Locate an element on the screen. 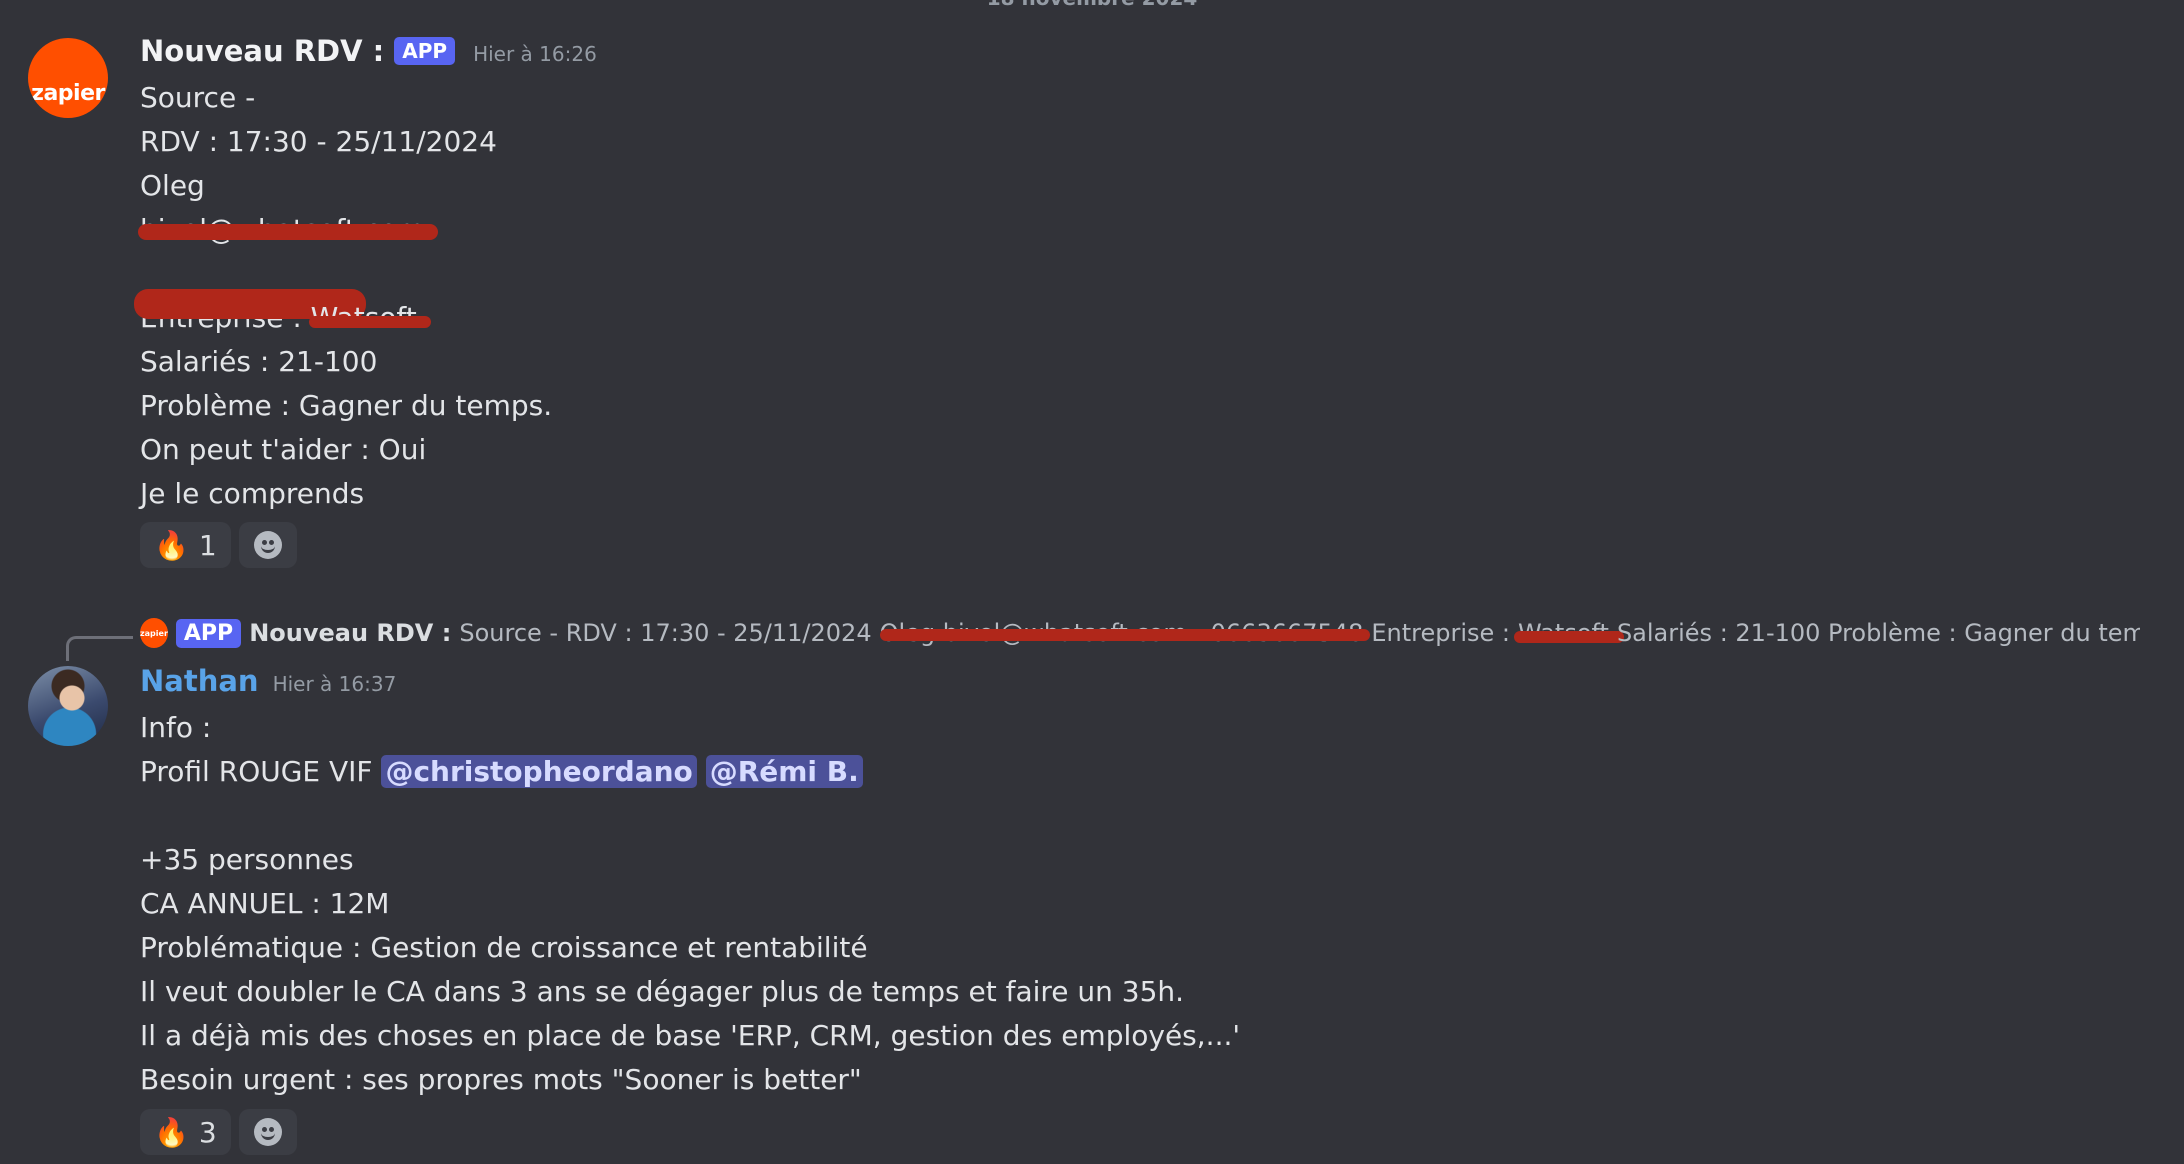  reply-connector is located at coordinates (99, 648).